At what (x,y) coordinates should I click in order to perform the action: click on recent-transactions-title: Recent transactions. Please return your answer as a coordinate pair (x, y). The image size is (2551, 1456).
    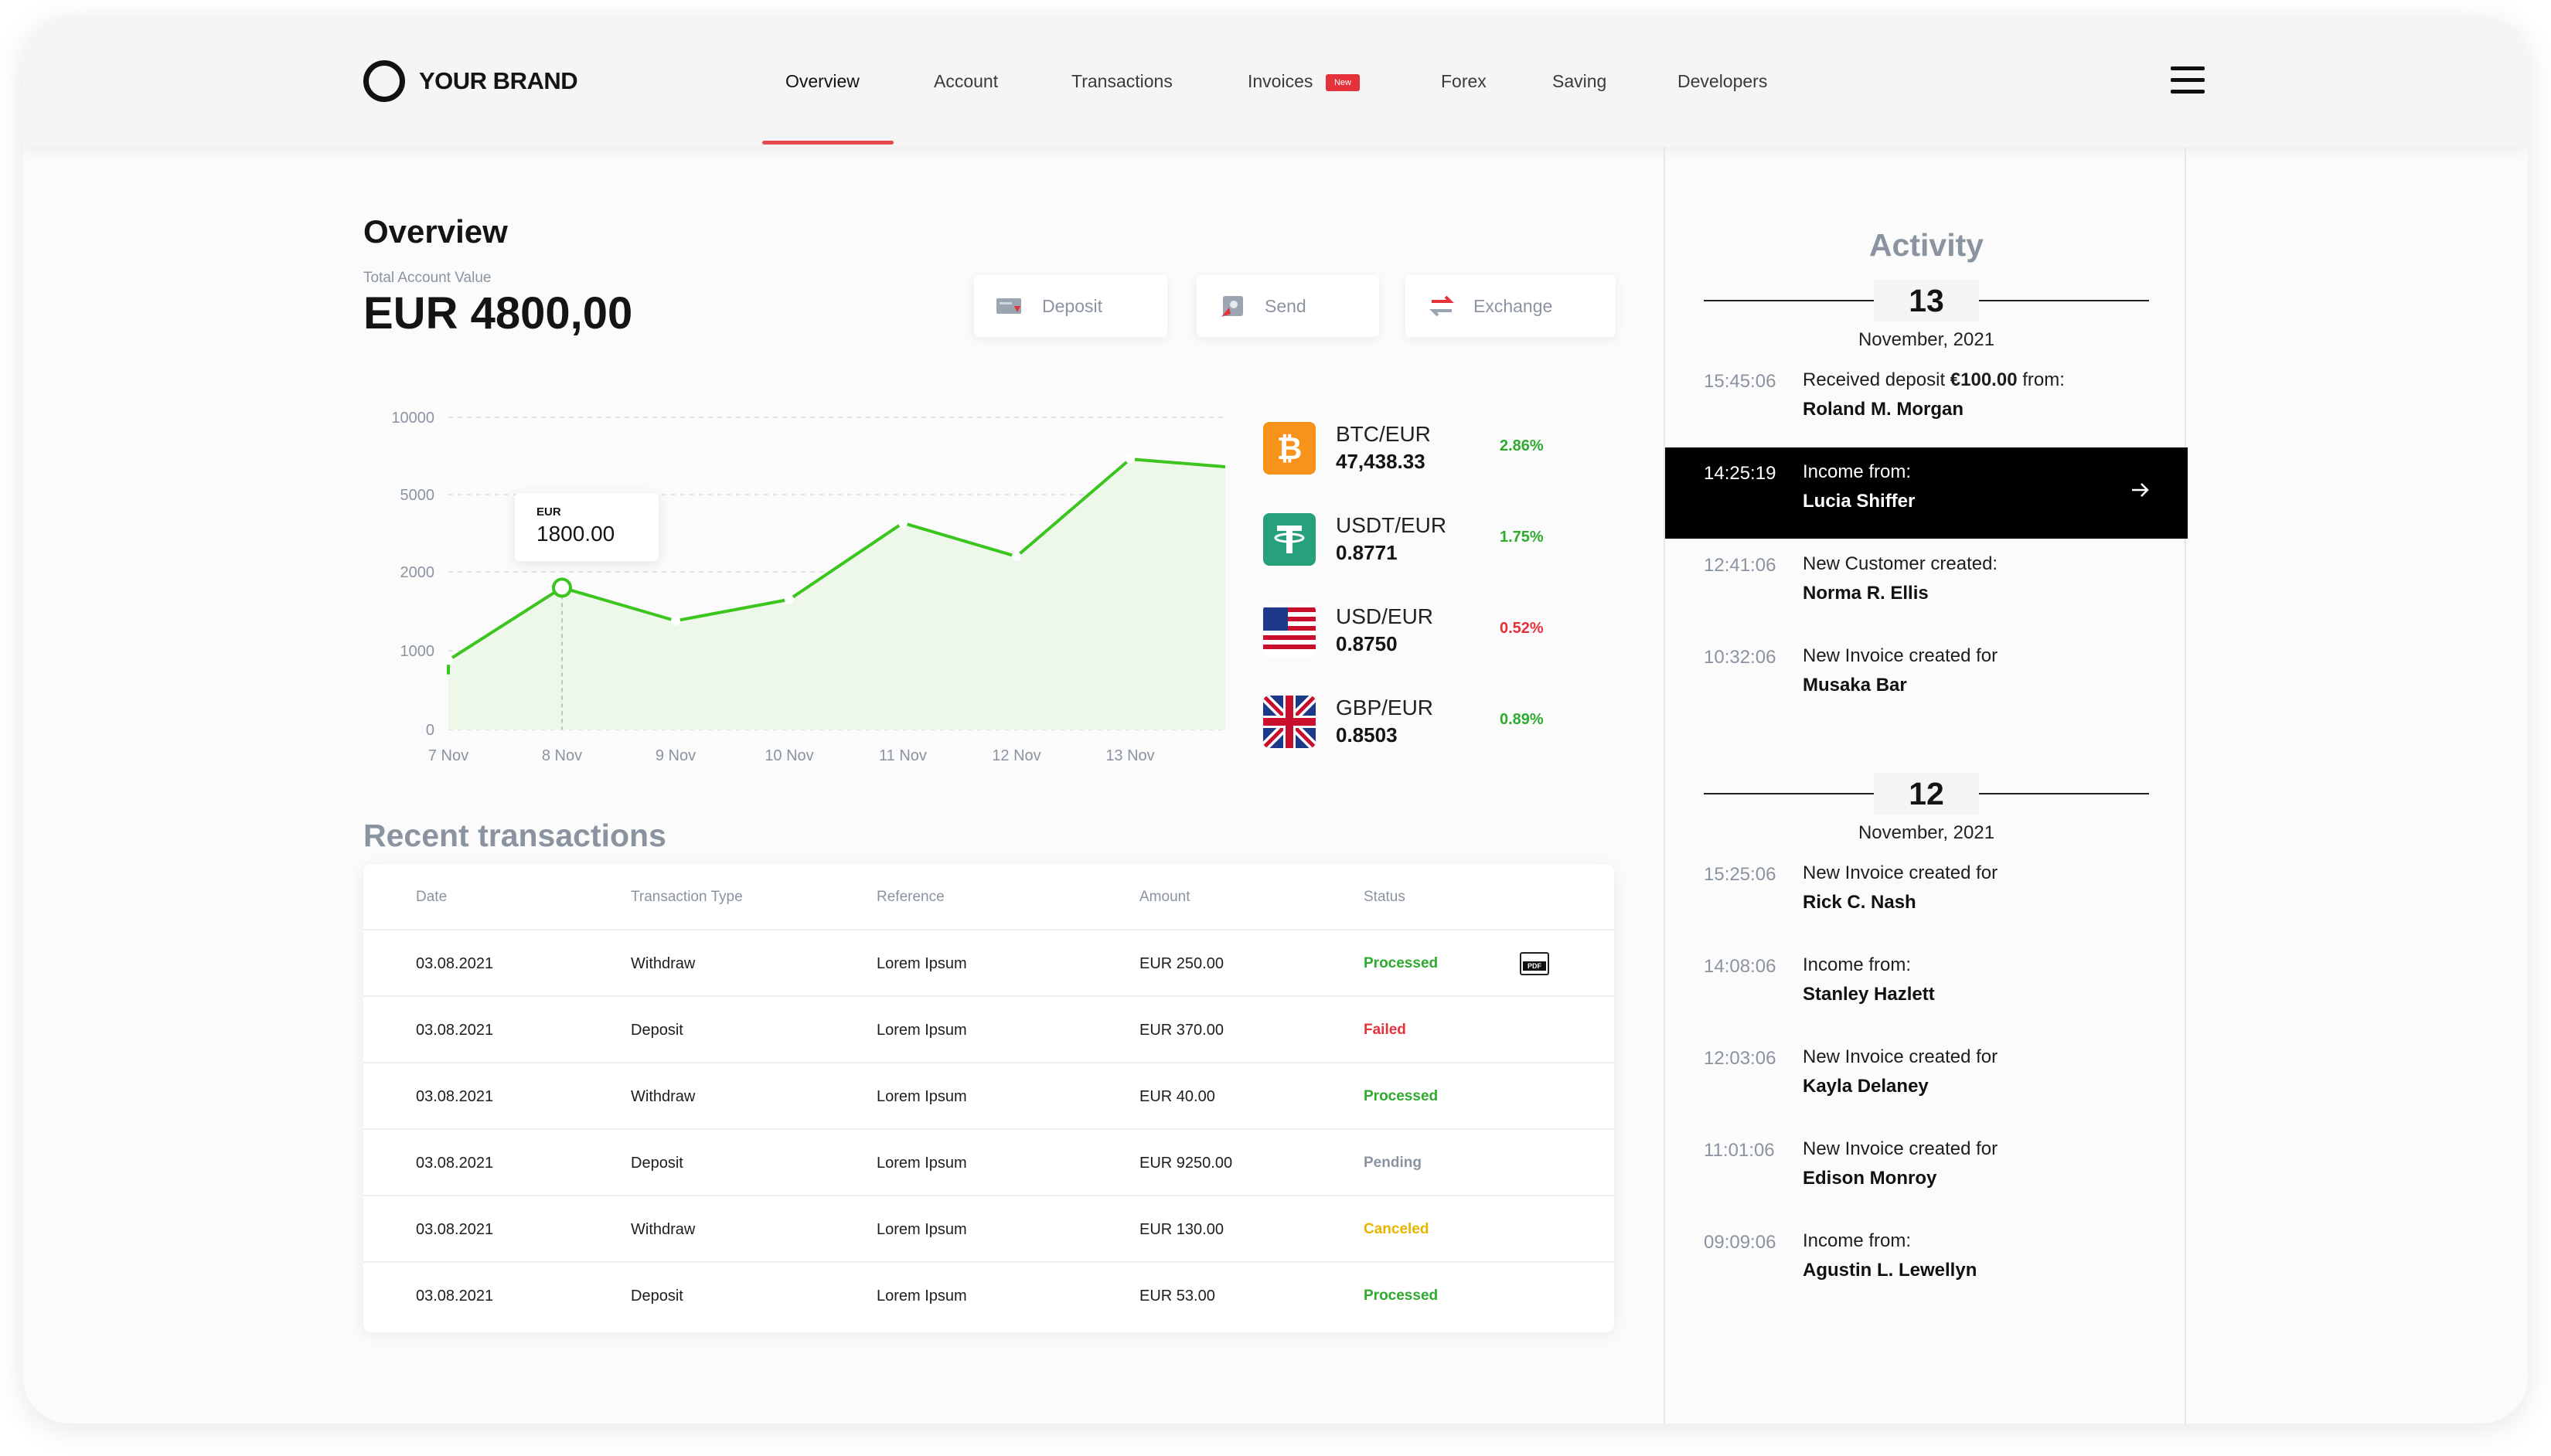
    Looking at the image, I should click on (514, 836).